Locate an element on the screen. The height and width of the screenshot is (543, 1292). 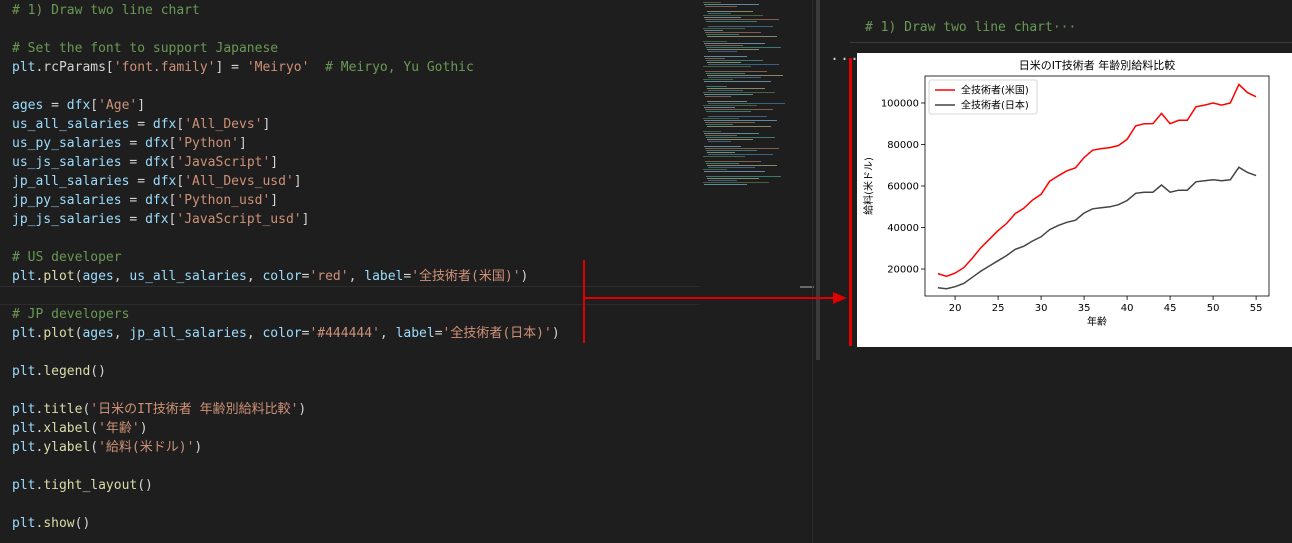
code-token: xlabel is located at coordinates (67, 428).